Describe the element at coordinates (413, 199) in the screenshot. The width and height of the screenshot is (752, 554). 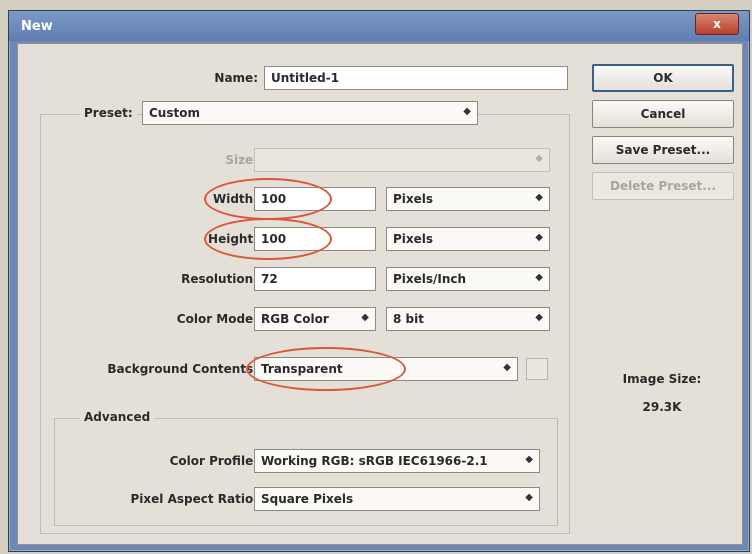
I see `width-unit-value: Pixels` at that location.